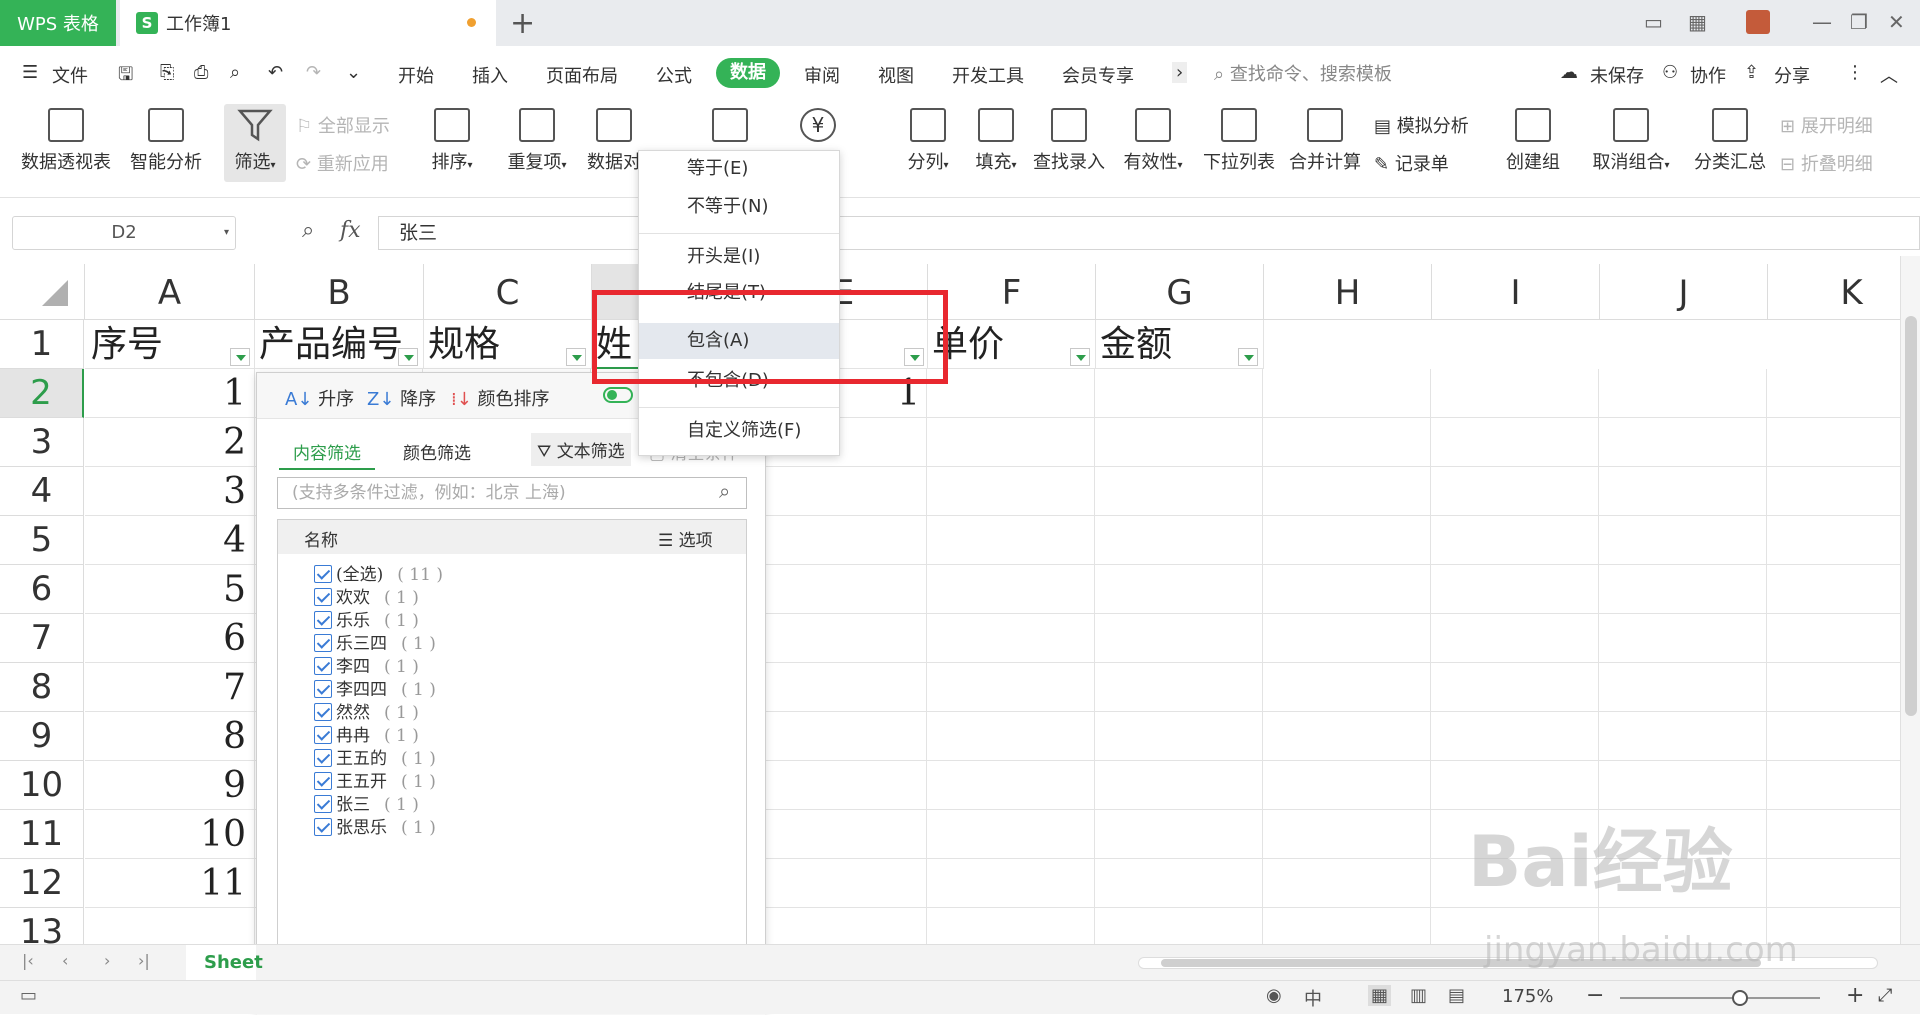  Describe the element at coordinates (167, 72) in the screenshot. I see `export-icon: ⎘` at that location.